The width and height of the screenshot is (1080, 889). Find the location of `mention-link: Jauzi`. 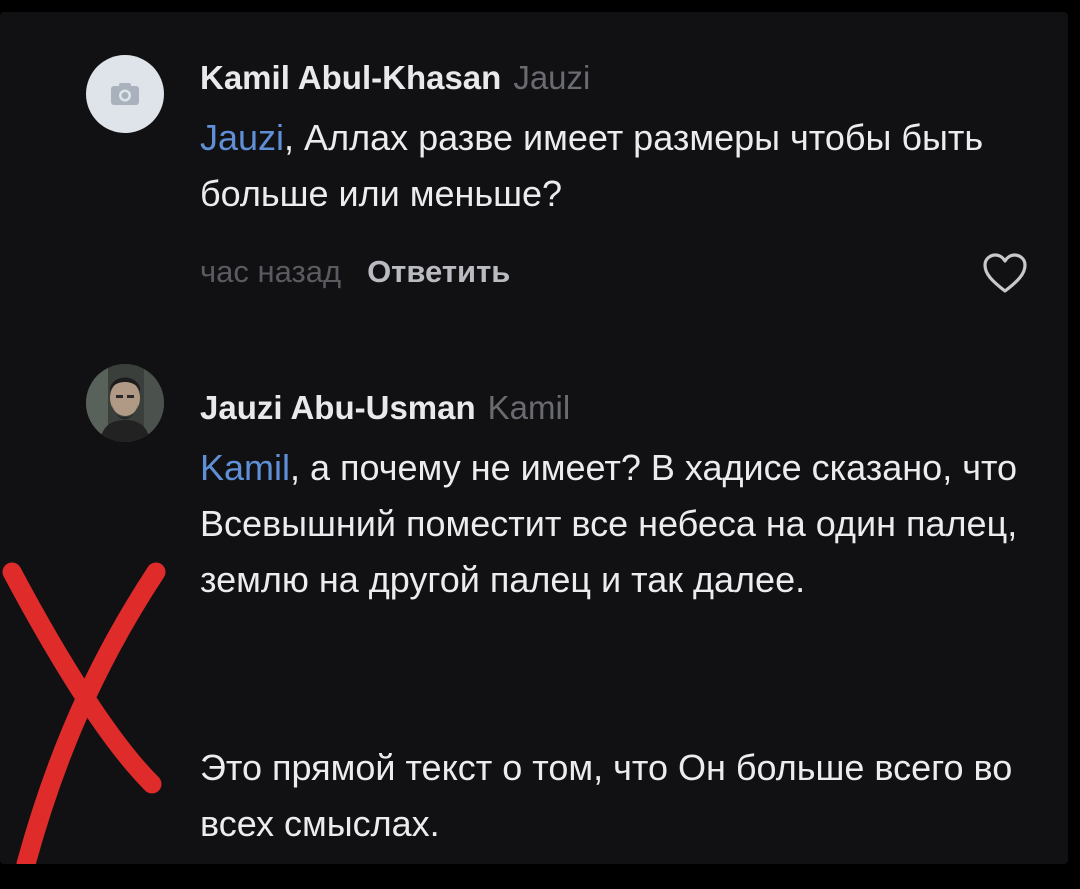

mention-link: Jauzi is located at coordinates (242, 137).